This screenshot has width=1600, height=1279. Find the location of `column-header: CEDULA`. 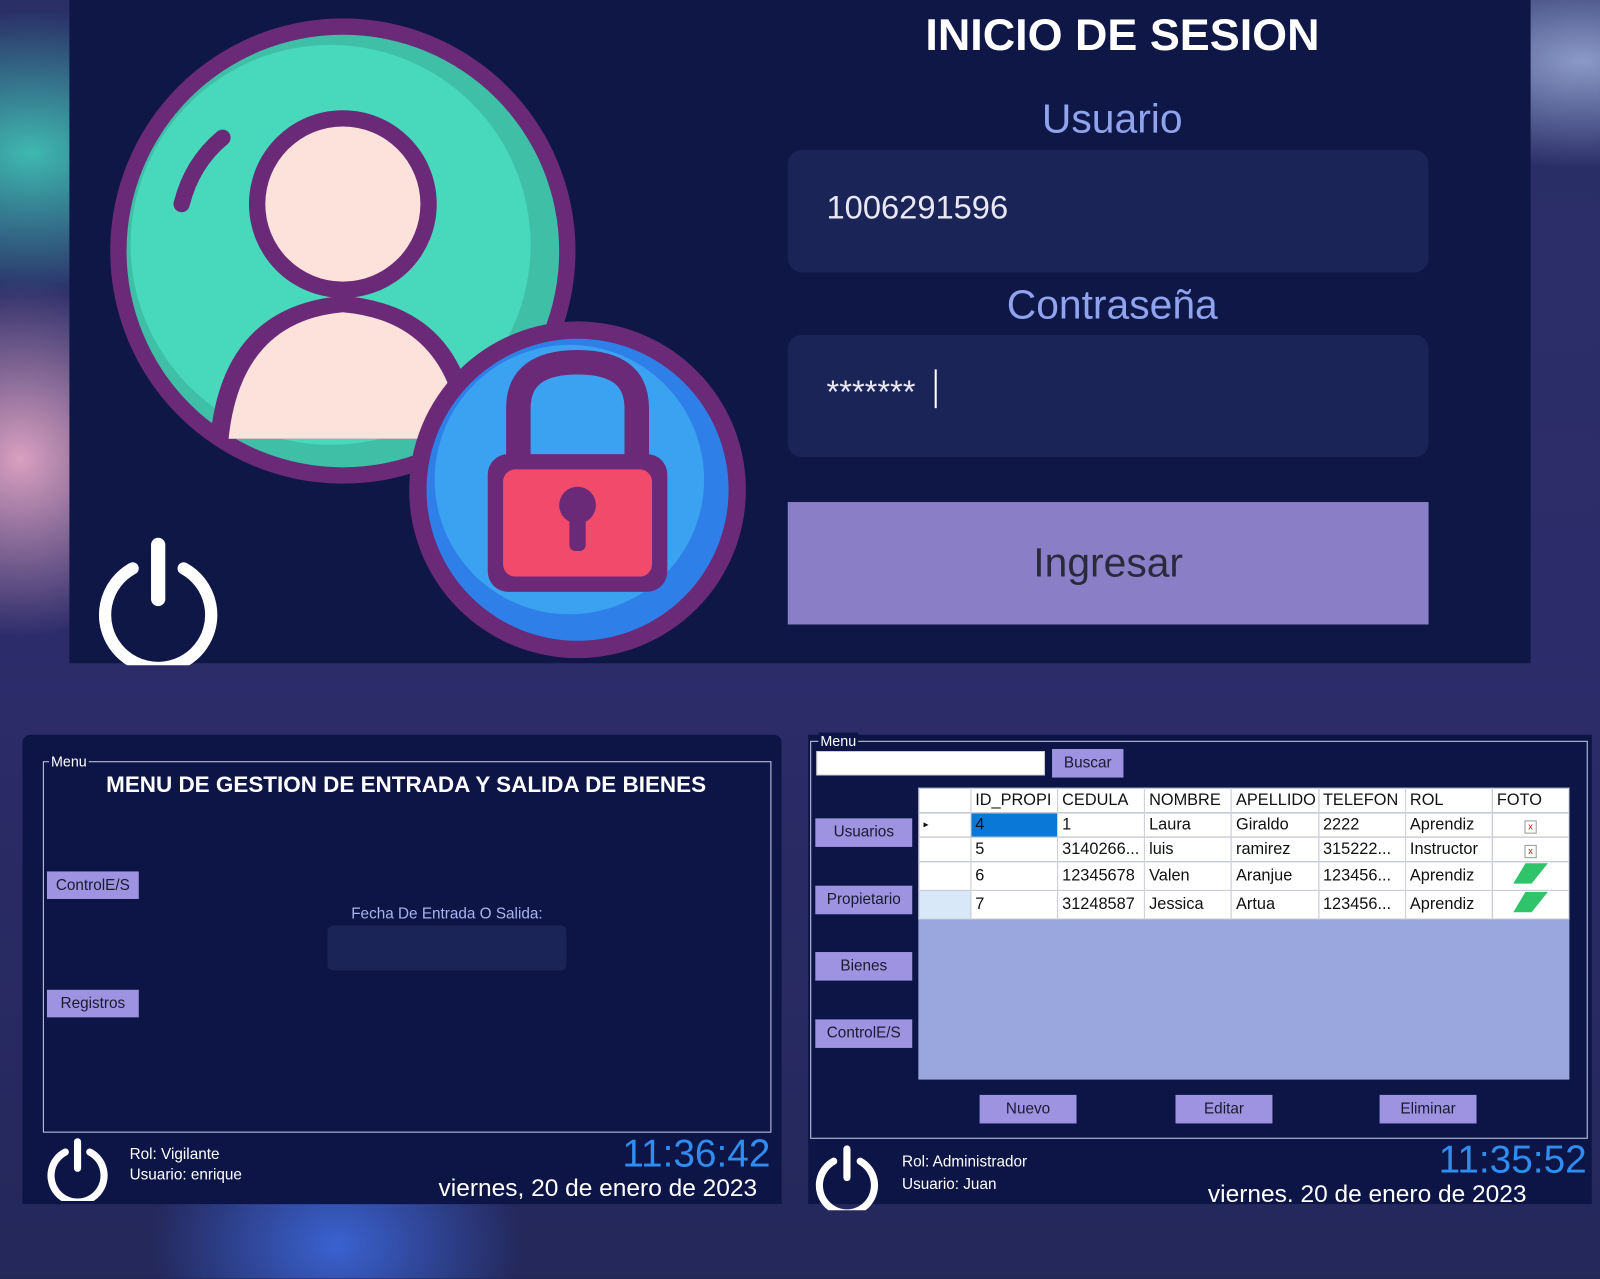

column-header: CEDULA is located at coordinates (1101, 800).